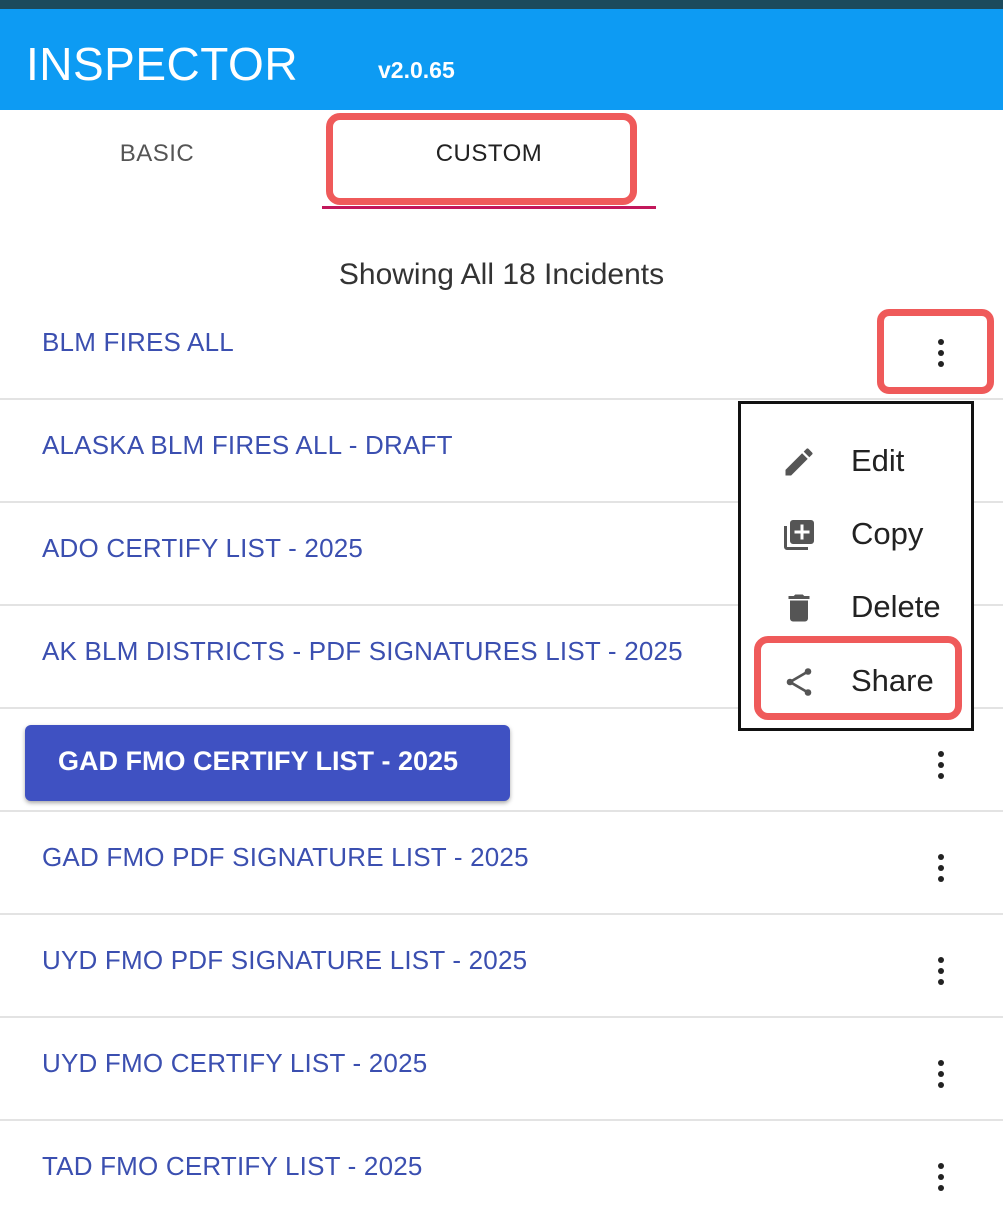 The height and width of the screenshot is (1218, 1003). I want to click on copy-icon, so click(799, 535).